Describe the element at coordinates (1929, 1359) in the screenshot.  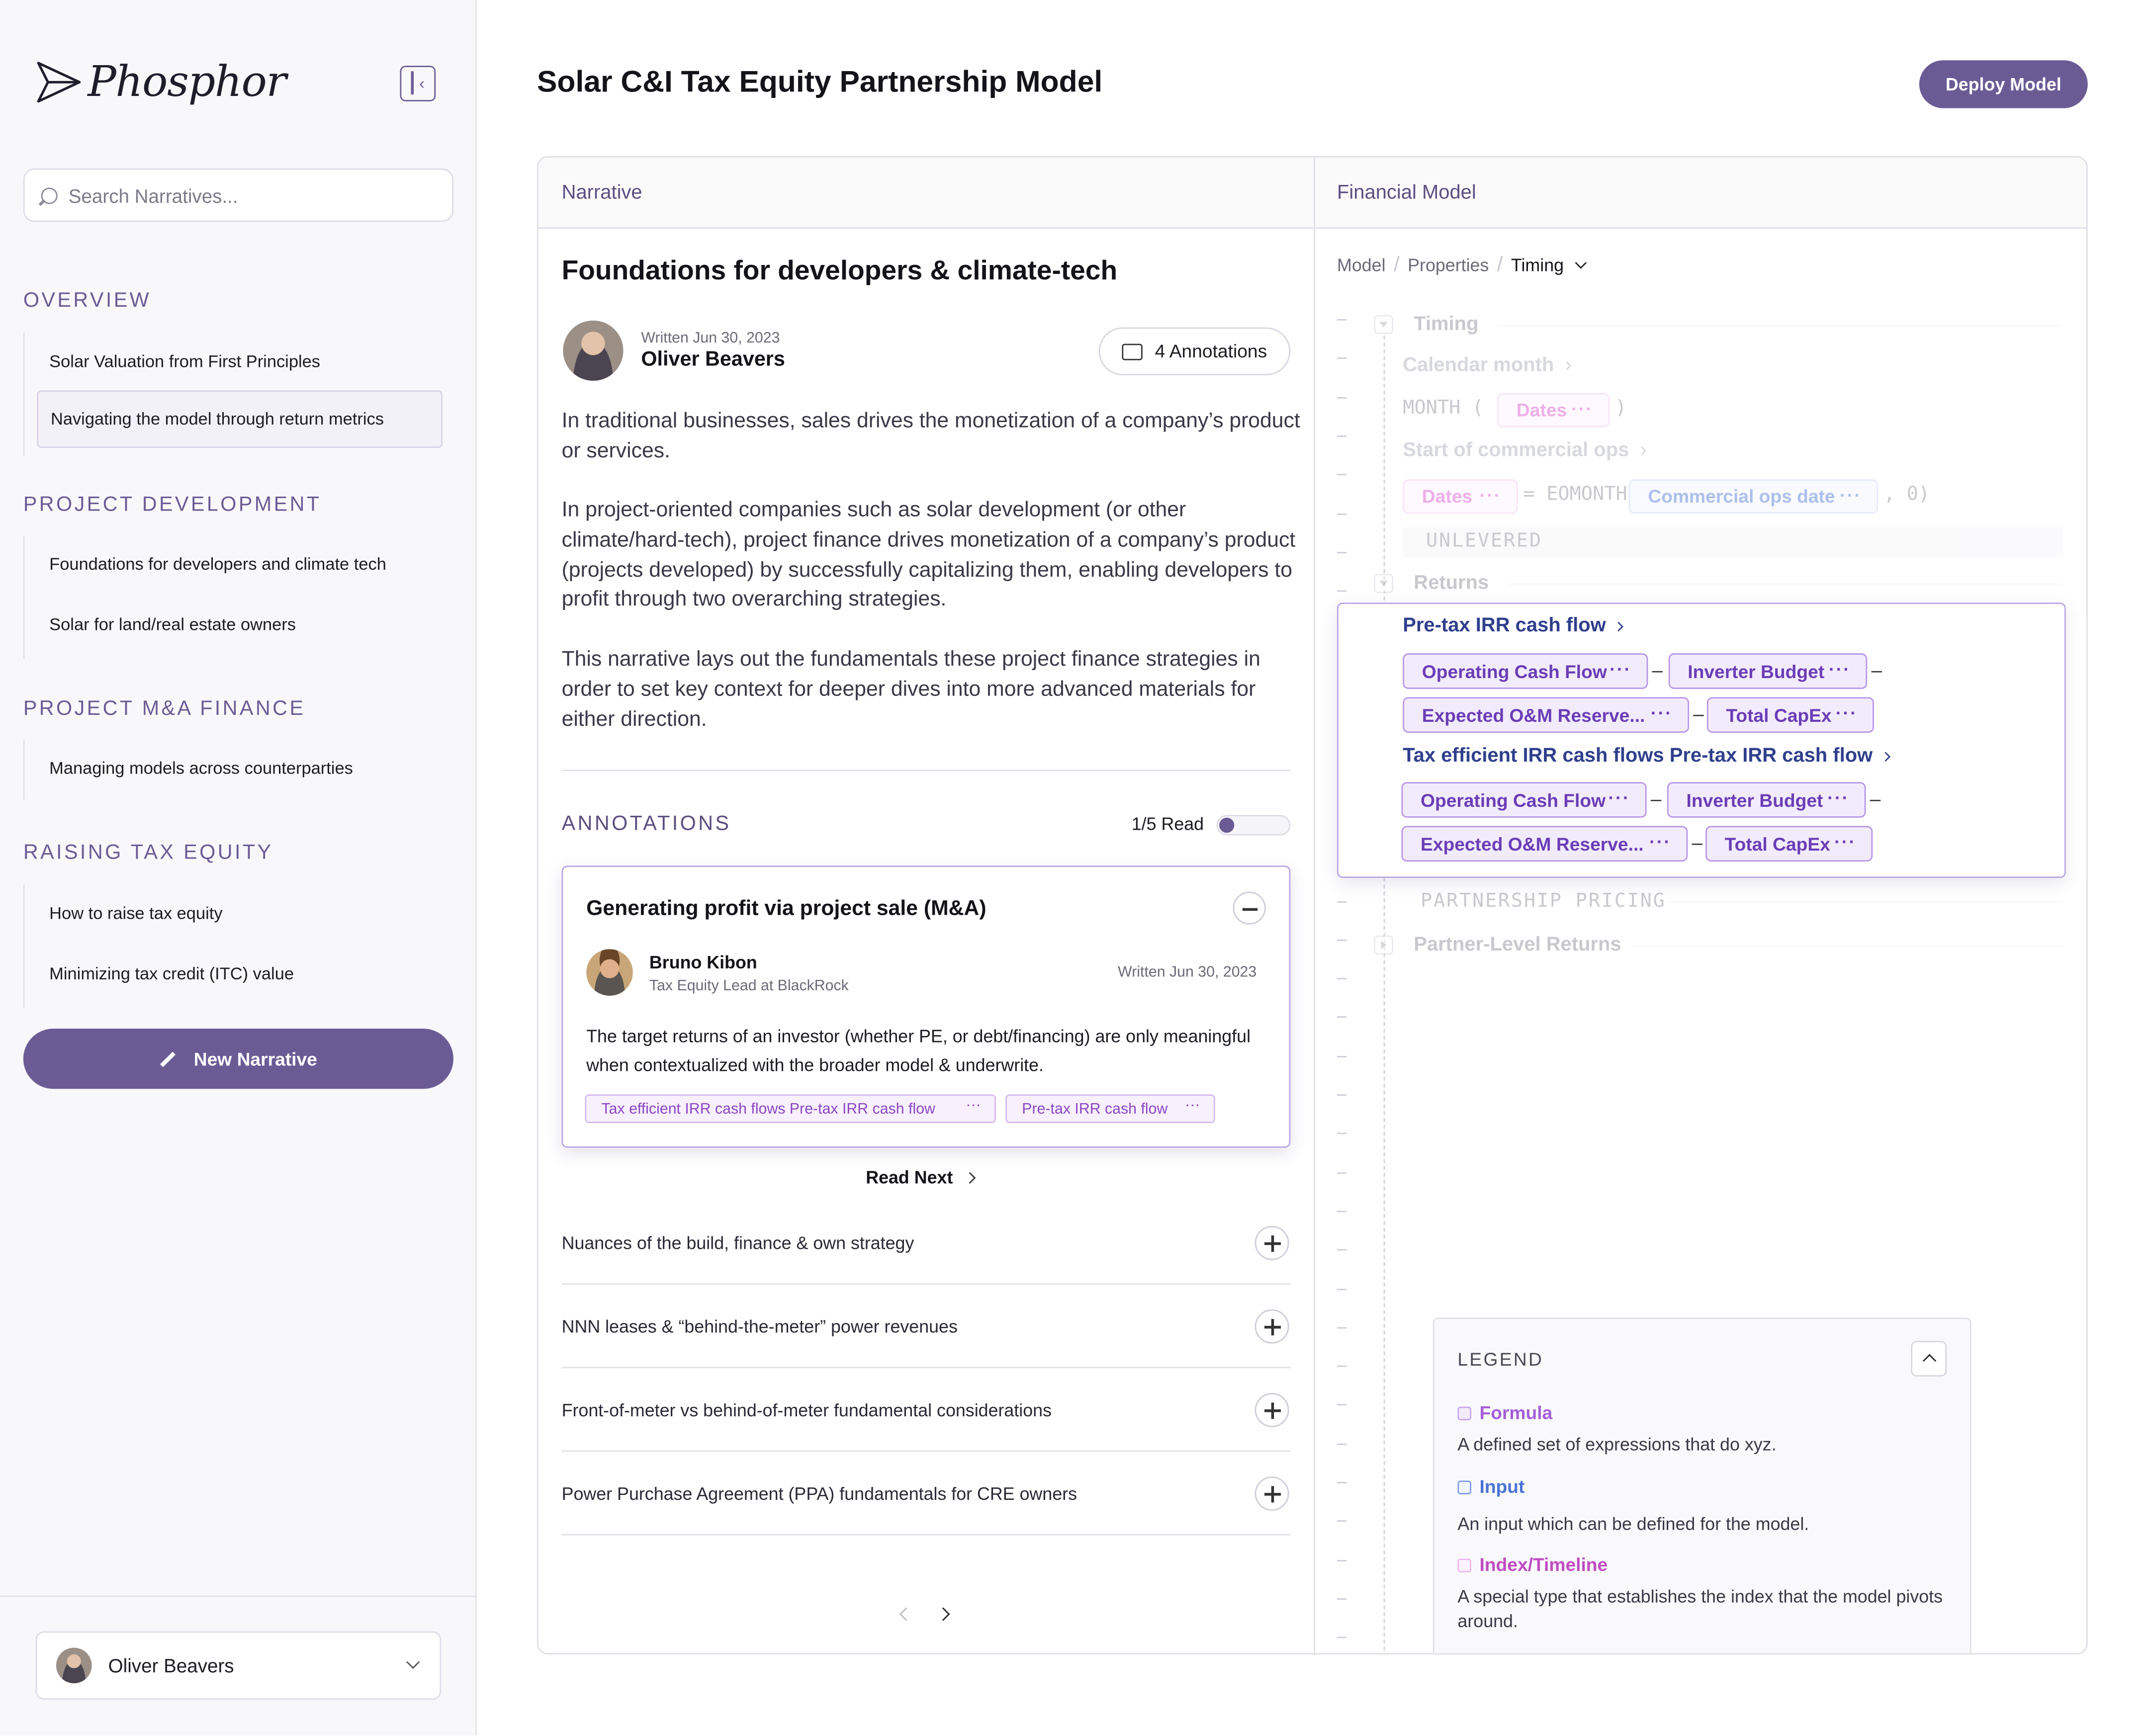
I see `chevron-up-icon` at that location.